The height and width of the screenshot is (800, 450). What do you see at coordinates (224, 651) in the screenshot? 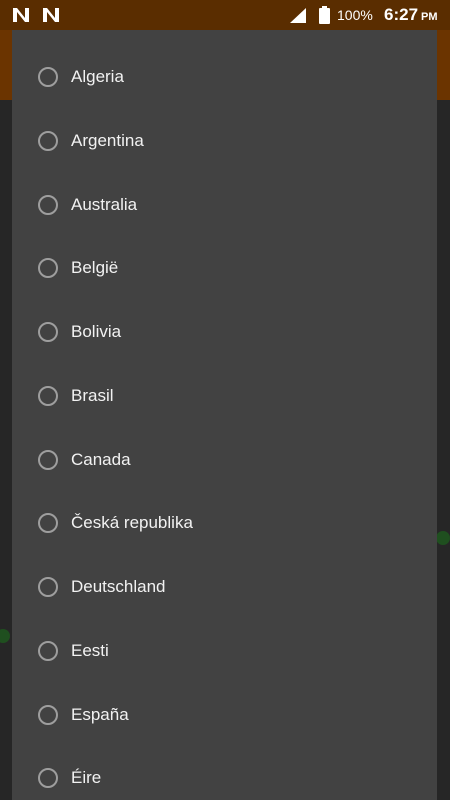
I see `country-option: Eesti` at bounding box center [224, 651].